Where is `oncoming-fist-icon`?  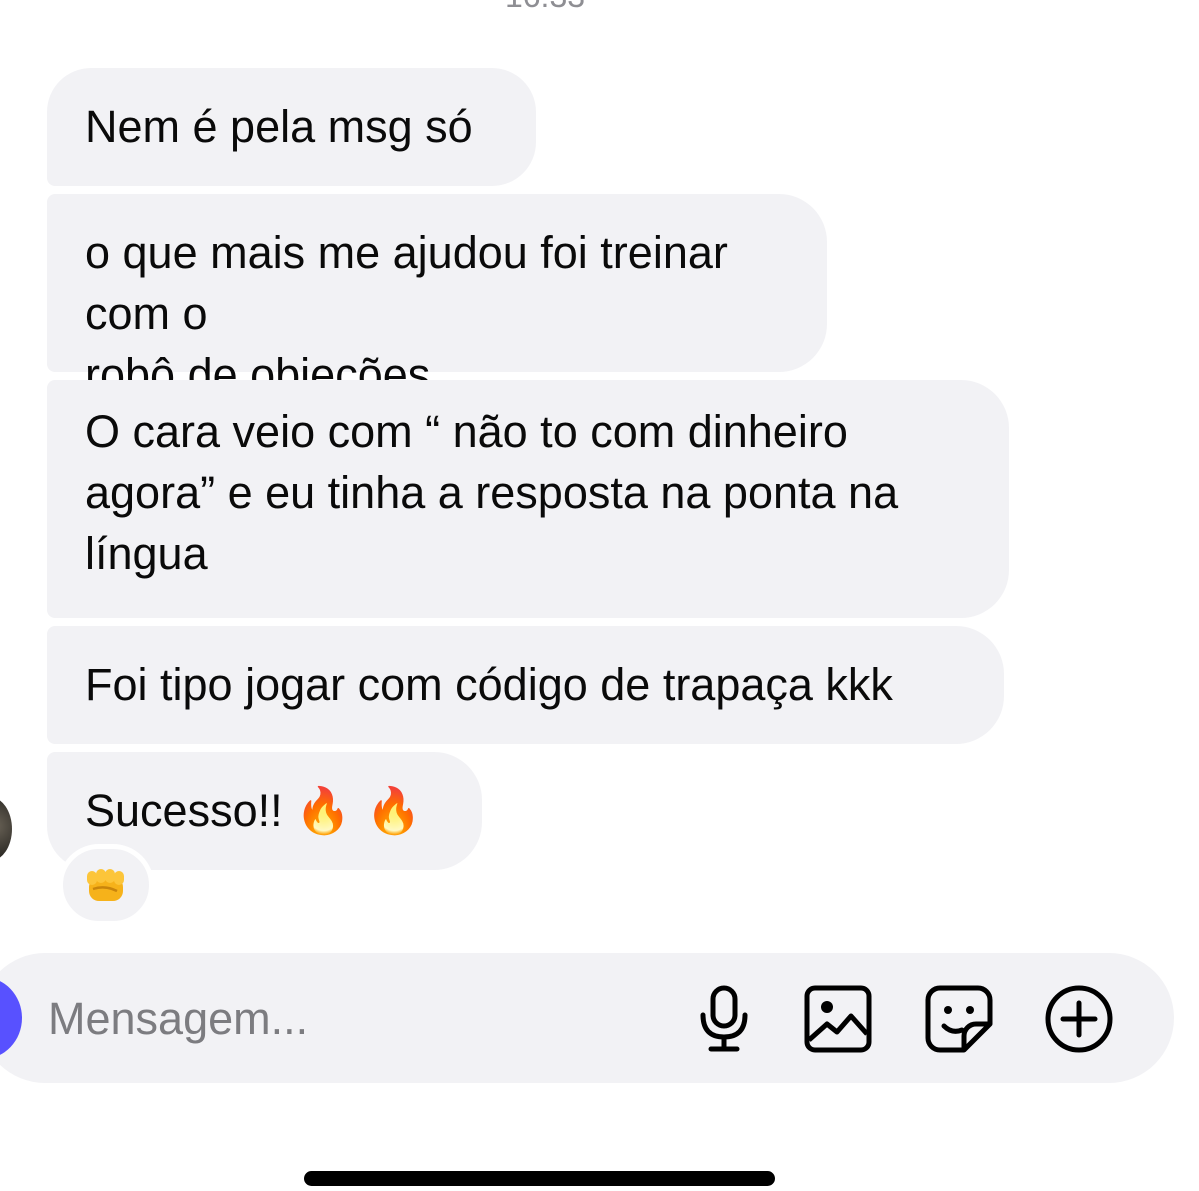
oncoming-fist-icon is located at coordinates (105, 885).